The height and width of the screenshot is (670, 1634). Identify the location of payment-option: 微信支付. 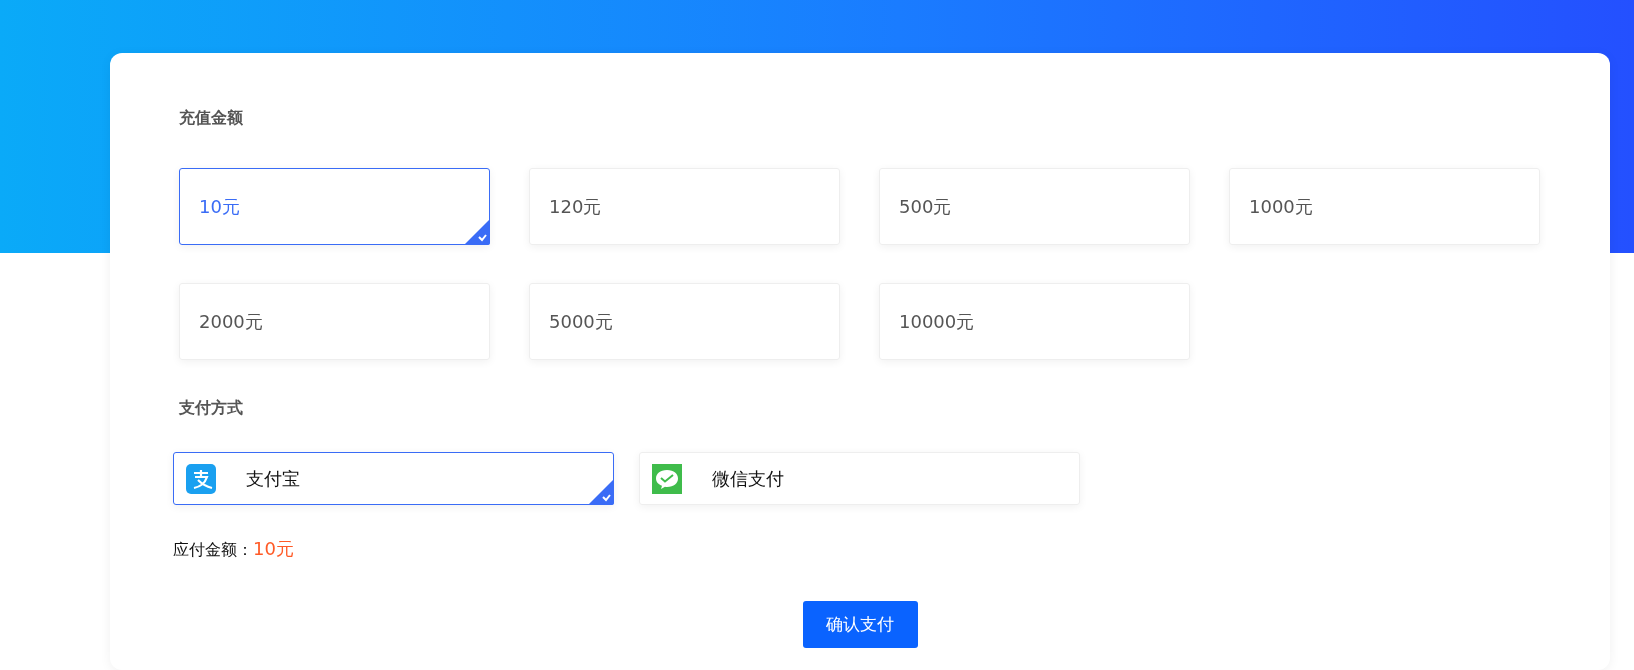
(859, 478).